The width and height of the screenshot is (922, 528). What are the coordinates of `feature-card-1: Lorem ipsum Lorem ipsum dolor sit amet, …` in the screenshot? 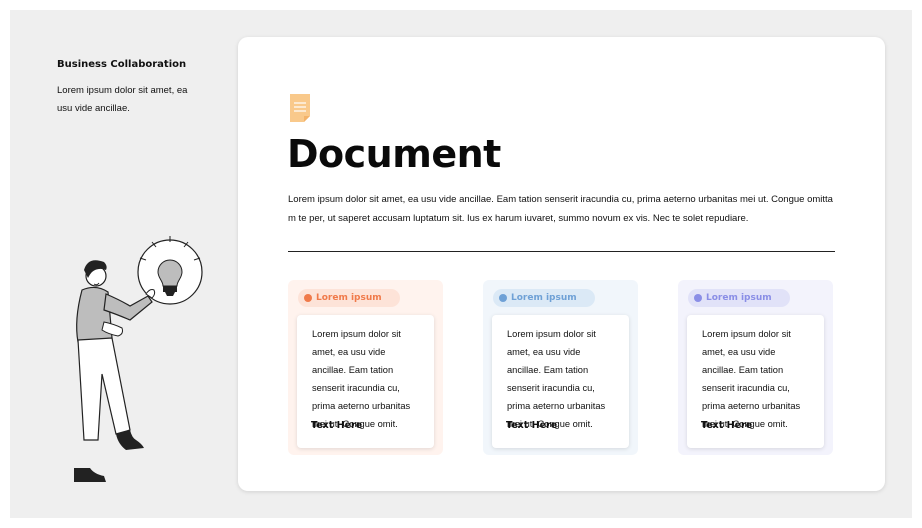 It's located at (365, 367).